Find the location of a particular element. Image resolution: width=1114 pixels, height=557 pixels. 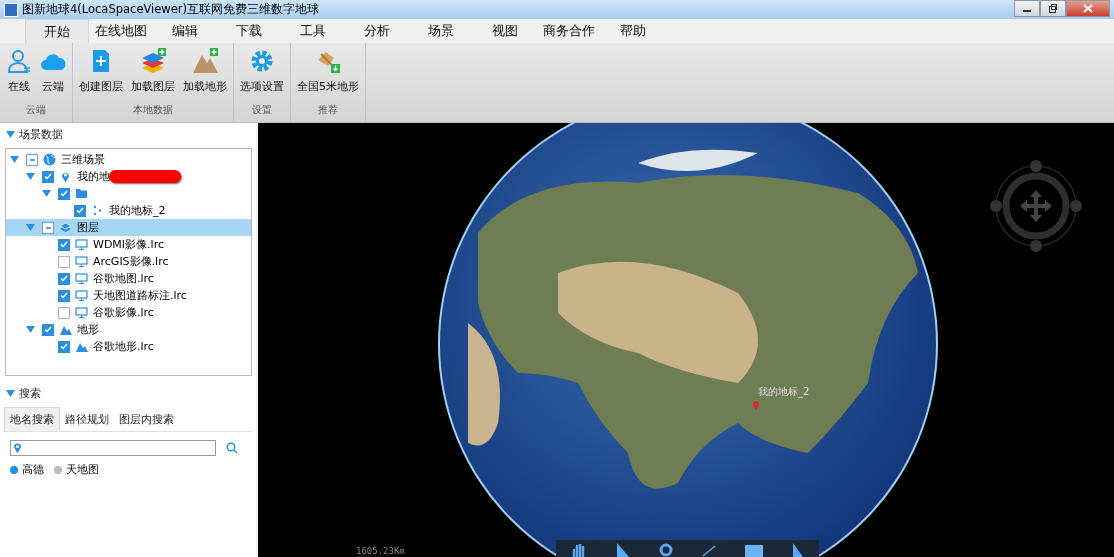

close-button is located at coordinates (1088, 8).